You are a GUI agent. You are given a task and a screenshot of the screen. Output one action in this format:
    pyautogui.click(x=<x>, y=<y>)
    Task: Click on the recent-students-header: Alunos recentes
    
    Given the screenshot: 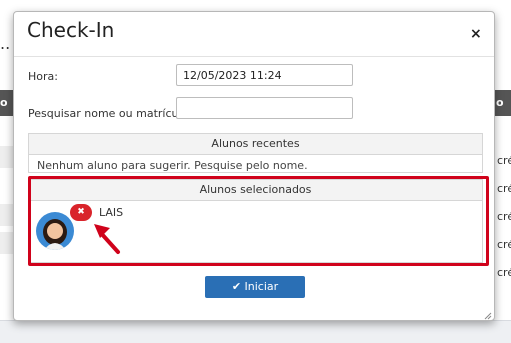 What is the action you would take?
    pyautogui.click(x=255, y=144)
    